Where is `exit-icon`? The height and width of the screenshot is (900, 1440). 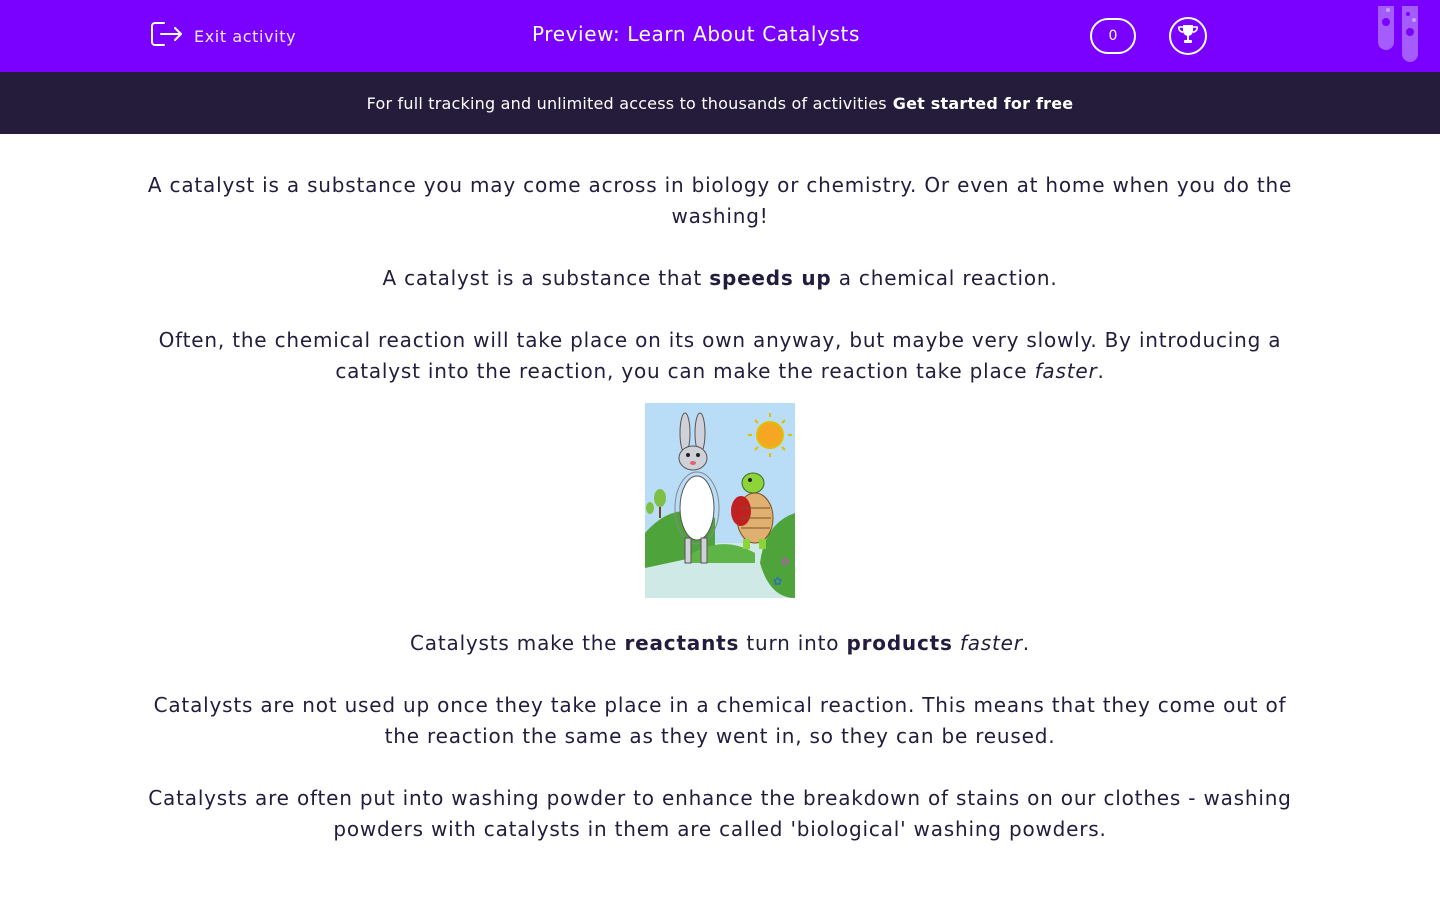
exit-icon is located at coordinates (167, 36).